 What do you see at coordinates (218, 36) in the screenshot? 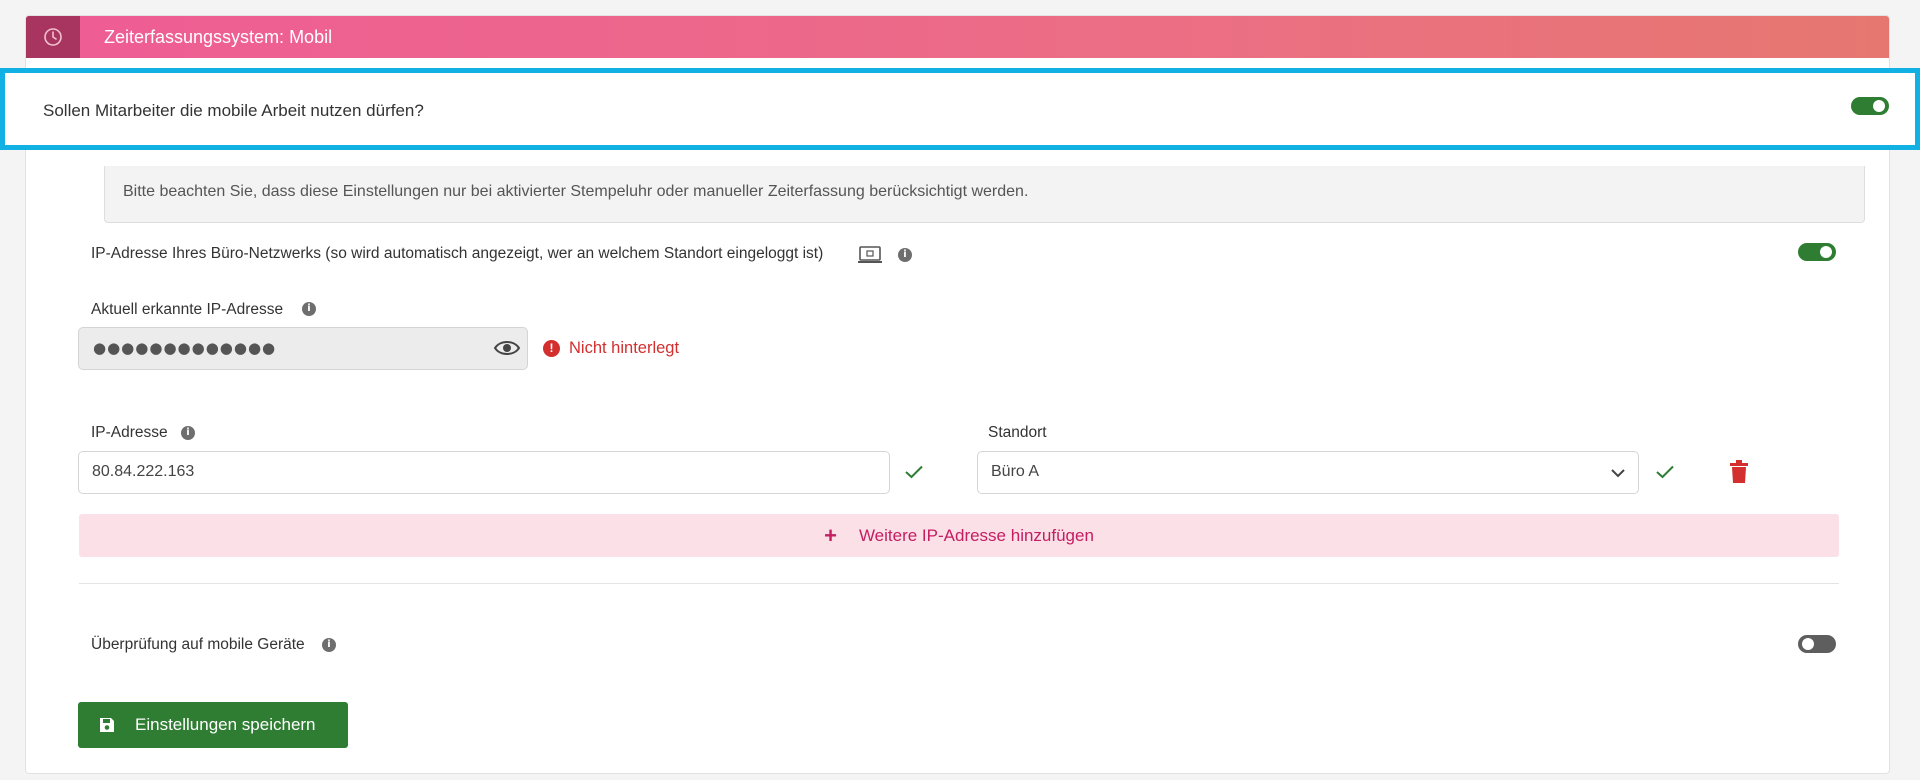
I see `panel-title: Zeiterfassungssystem: Mobil` at bounding box center [218, 36].